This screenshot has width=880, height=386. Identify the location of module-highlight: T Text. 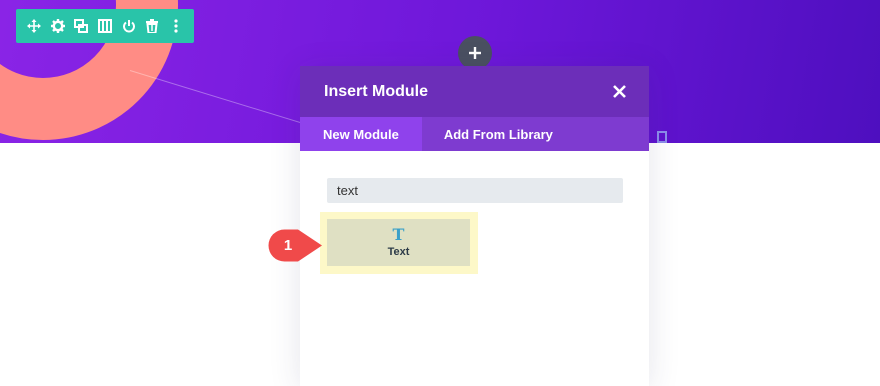
(399, 243).